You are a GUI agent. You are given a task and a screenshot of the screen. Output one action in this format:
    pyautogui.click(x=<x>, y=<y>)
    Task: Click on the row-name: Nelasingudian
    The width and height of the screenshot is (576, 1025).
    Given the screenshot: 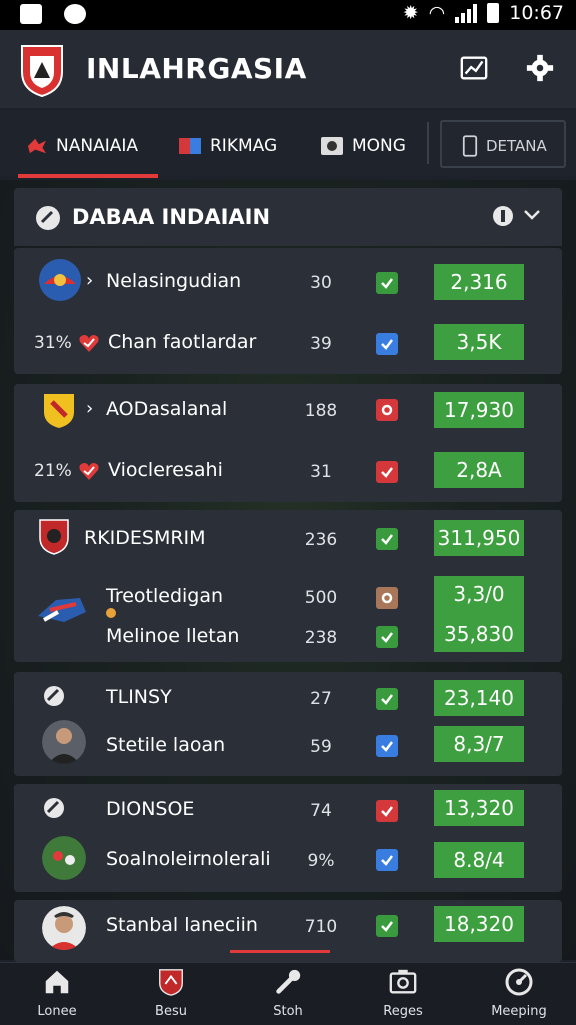 What is the action you would take?
    pyautogui.click(x=174, y=281)
    